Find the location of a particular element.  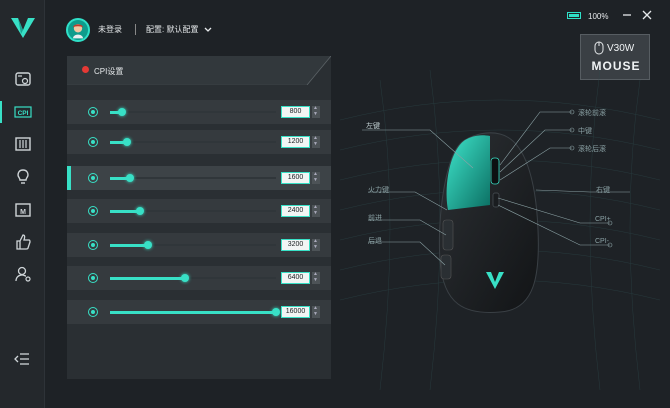

nav-cpi: CPI is located at coordinates (22, 112).